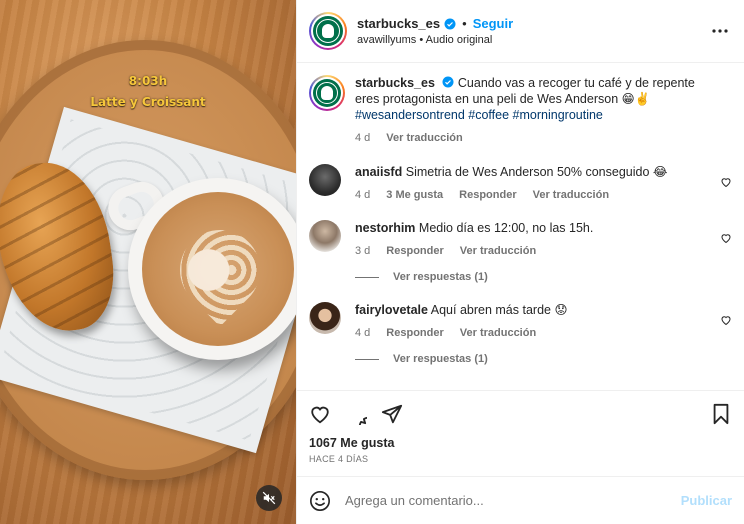 This screenshot has height=524, width=744. Describe the element at coordinates (520, 443) in the screenshot. I see `likes-count: 1067 Me gusta` at that location.